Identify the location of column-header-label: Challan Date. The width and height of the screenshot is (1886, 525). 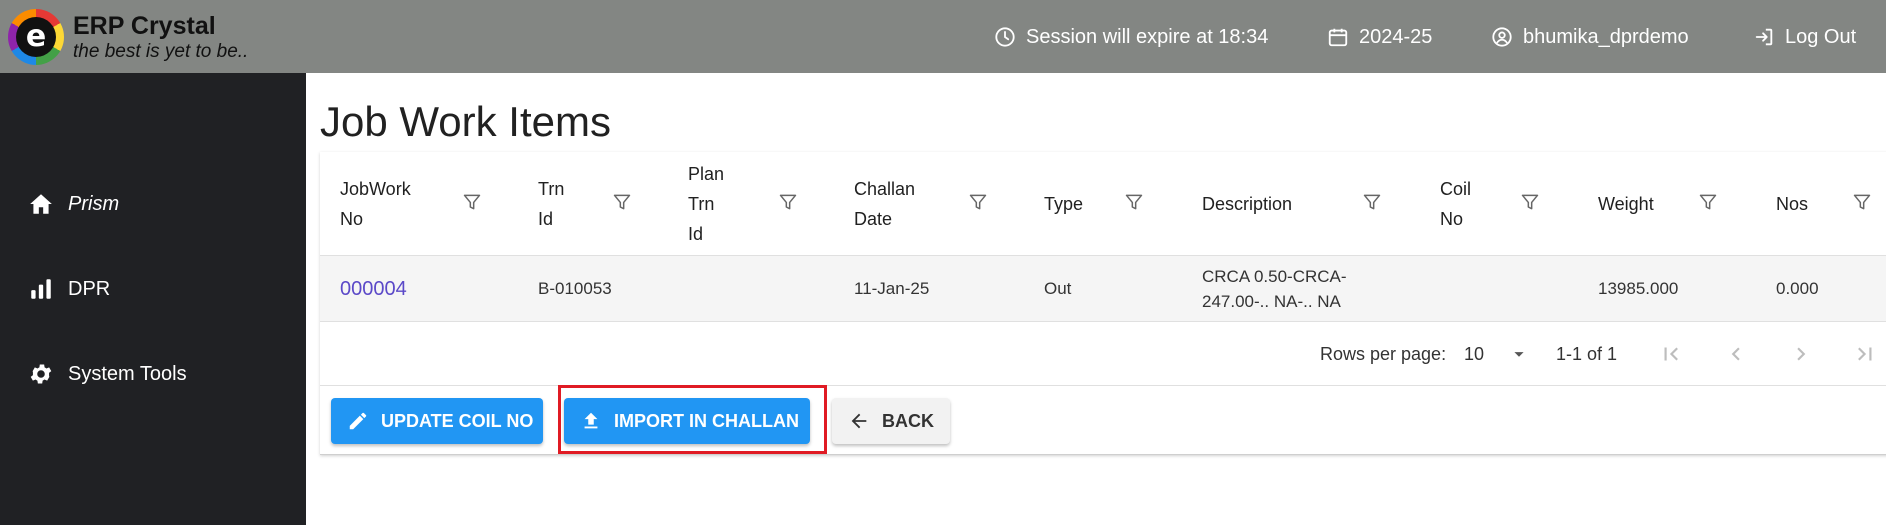
(885, 204).